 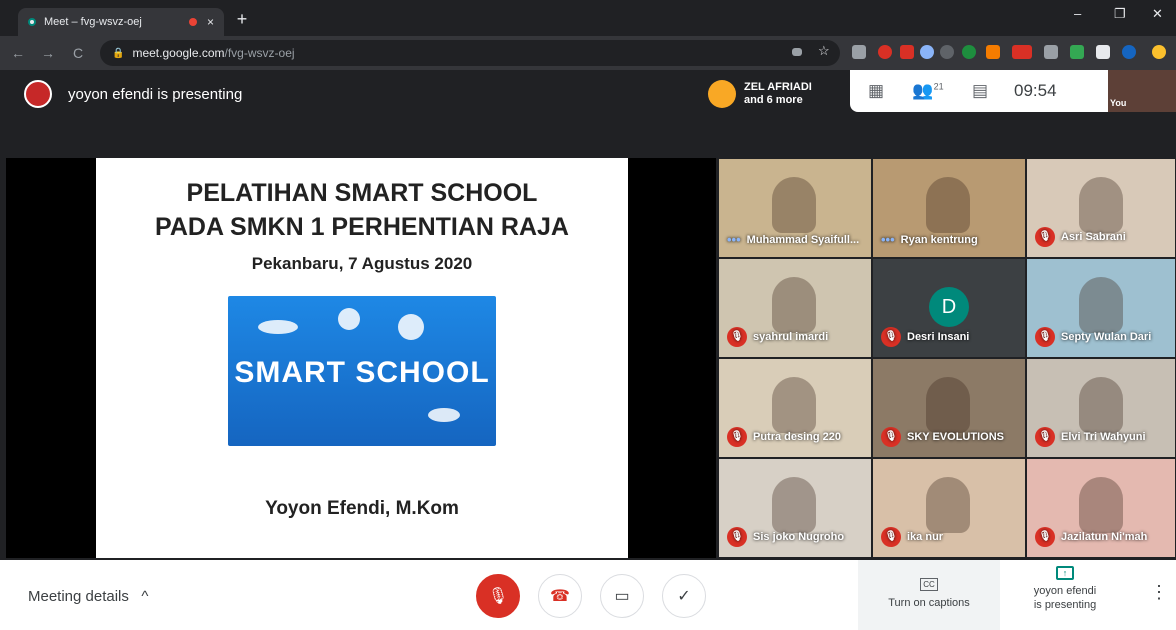 What do you see at coordinates (859, 52) in the screenshot?
I see `qr-extension-icon` at bounding box center [859, 52].